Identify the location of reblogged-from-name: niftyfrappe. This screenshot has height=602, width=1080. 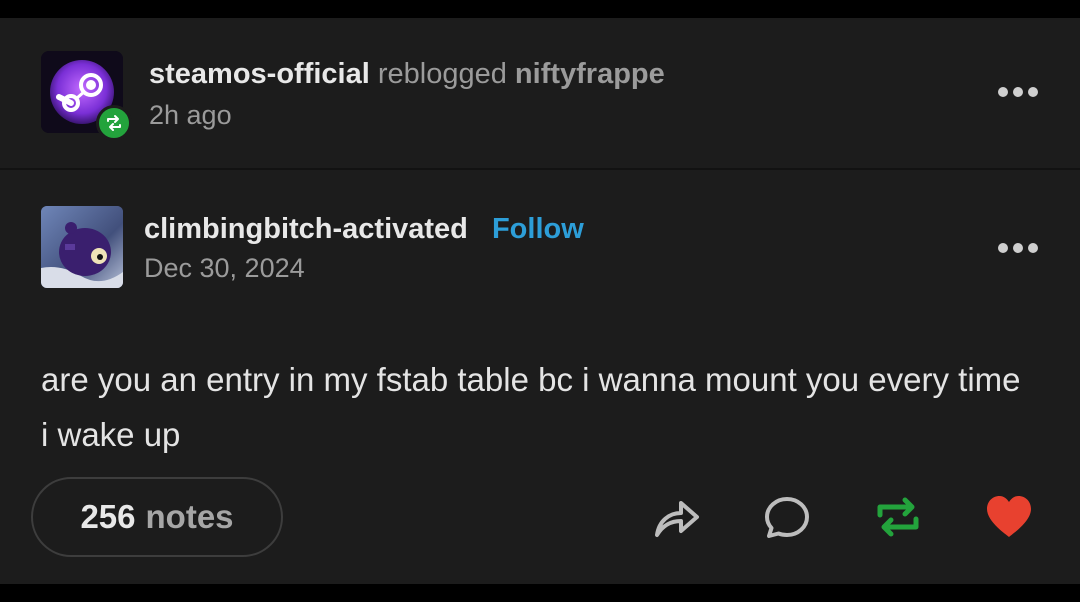
(590, 74).